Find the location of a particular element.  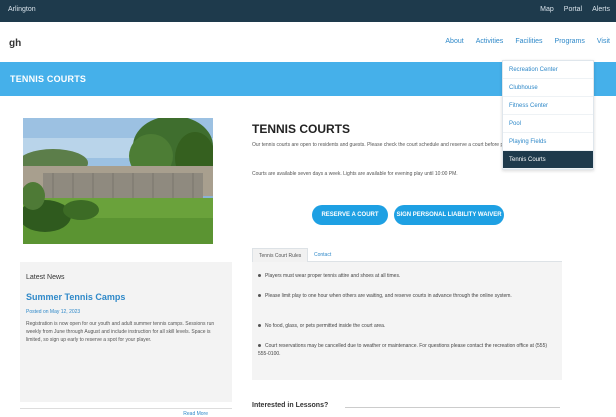

reserve-court-button: RESERVE A COURT is located at coordinates (350, 215).